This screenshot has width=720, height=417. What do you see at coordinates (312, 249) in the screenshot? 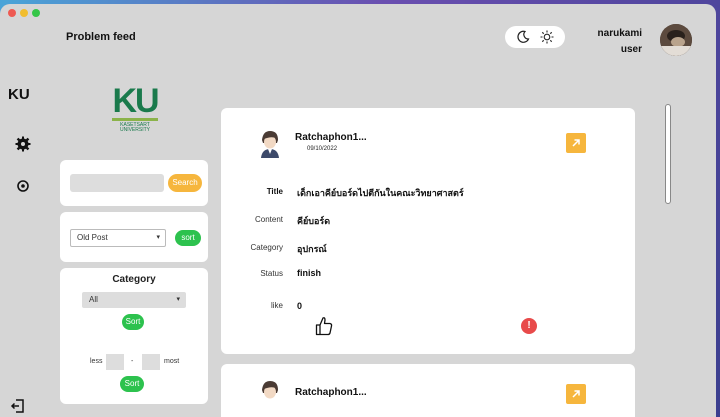
I see `post-category: อุปกรณ์` at bounding box center [312, 249].